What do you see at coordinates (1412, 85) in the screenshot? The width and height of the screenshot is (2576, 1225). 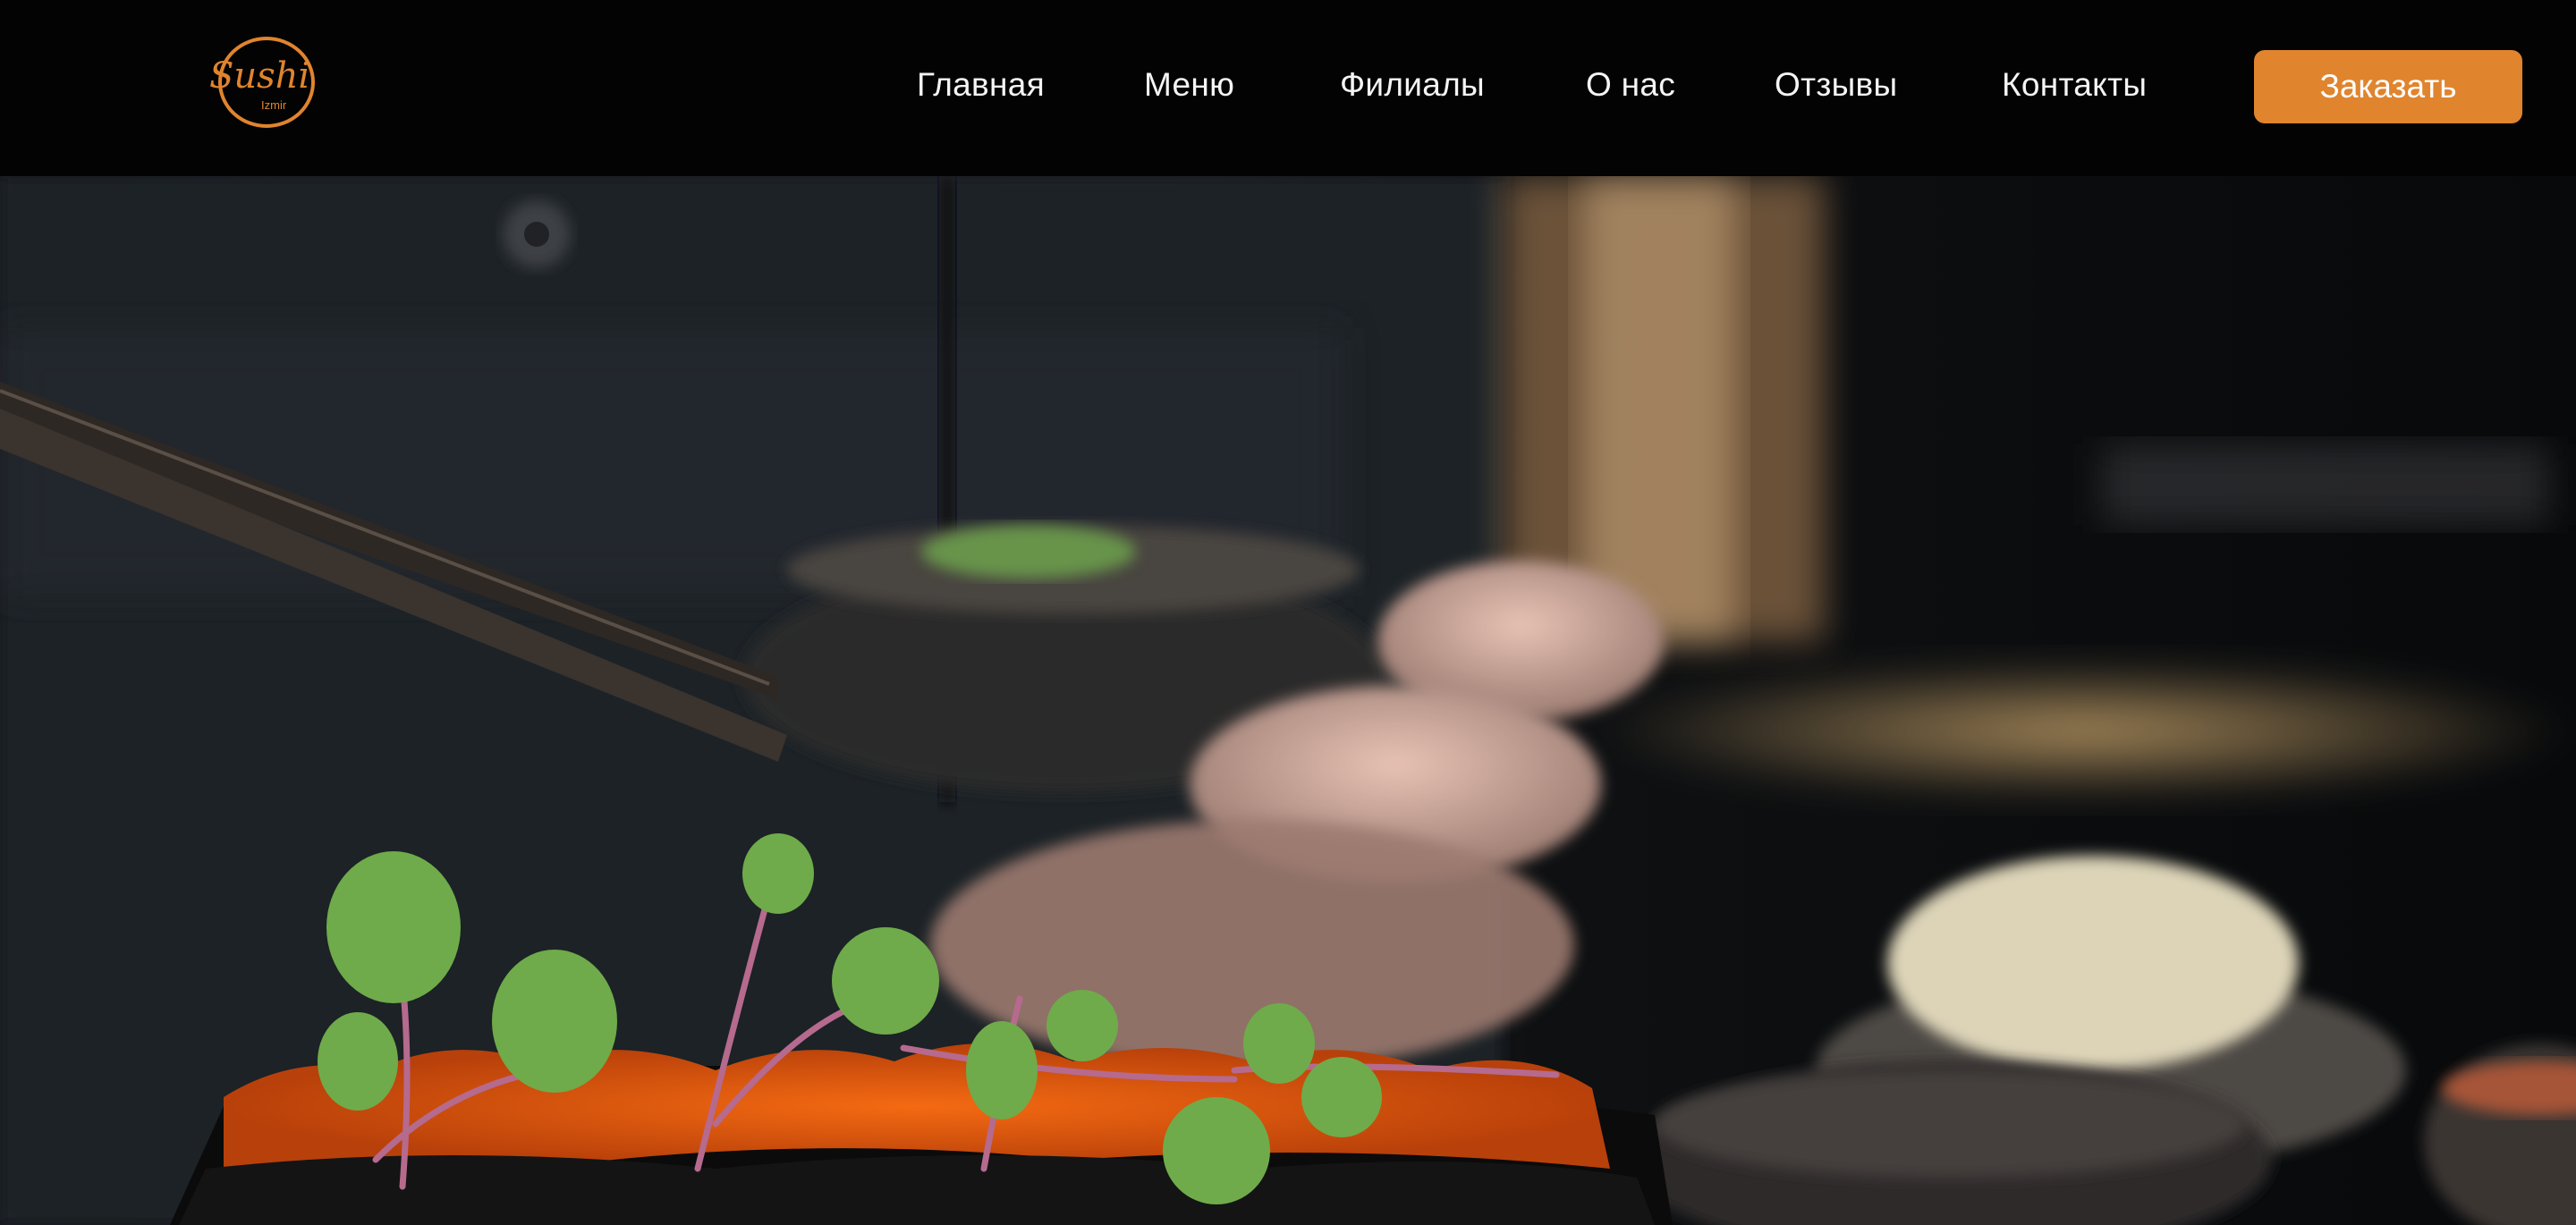 I see `nav-item-branches: Филиалы` at bounding box center [1412, 85].